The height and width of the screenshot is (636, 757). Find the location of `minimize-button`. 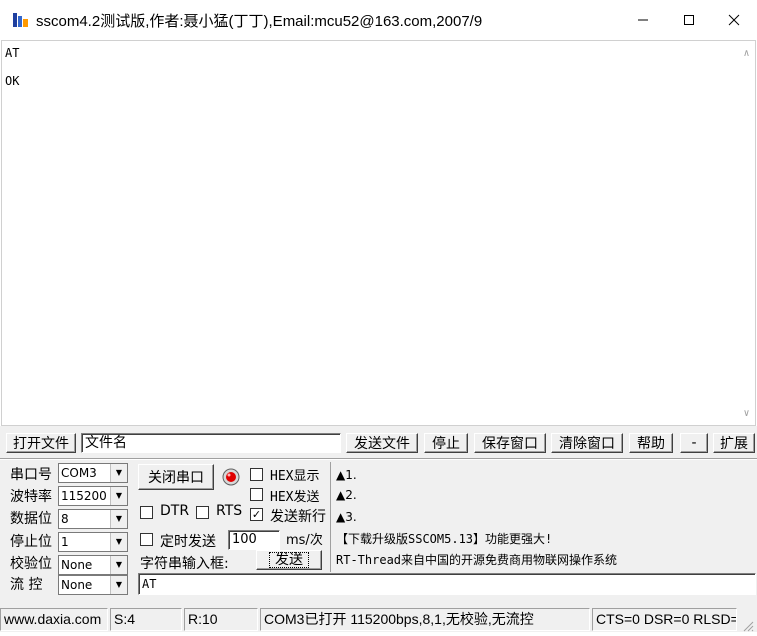

minimize-button is located at coordinates (643, 20).